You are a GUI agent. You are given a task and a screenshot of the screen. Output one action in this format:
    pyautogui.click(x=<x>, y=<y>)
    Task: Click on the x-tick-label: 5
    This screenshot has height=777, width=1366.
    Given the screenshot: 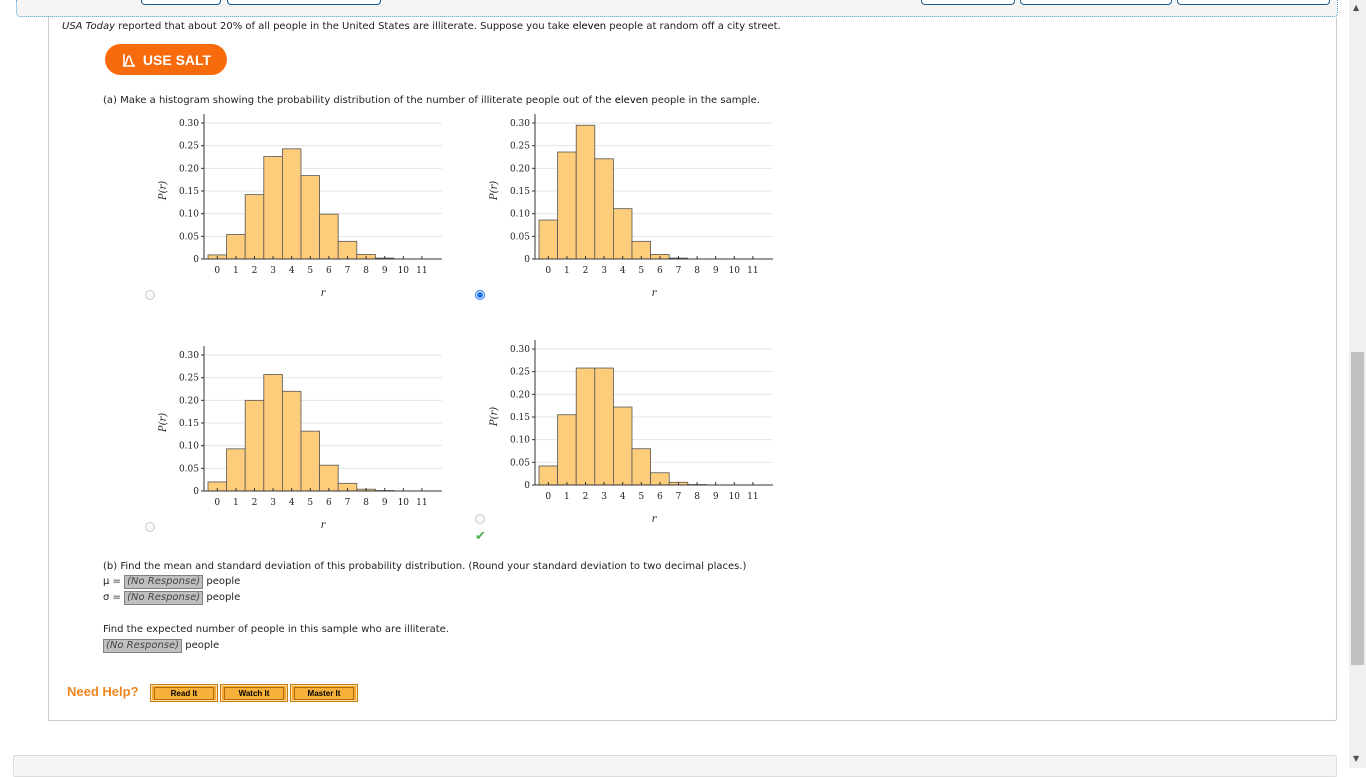 What is the action you would take?
    pyautogui.click(x=310, y=271)
    